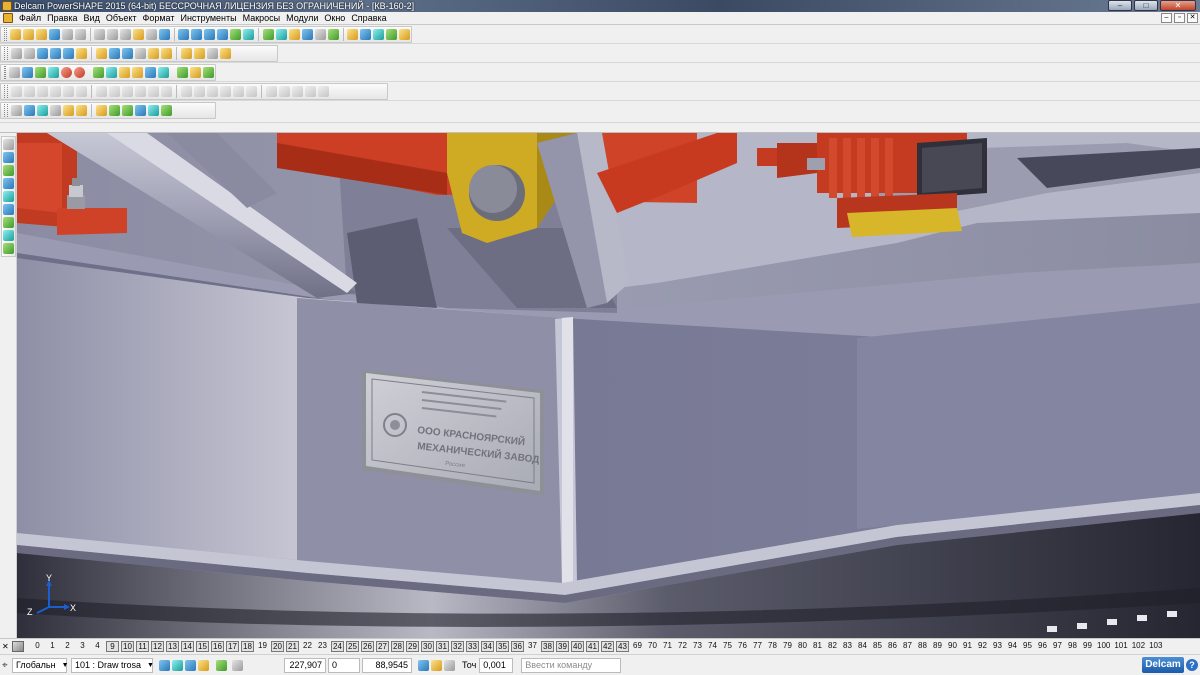 This screenshot has height=675, width=1200. Describe the element at coordinates (68, 53) in the screenshot. I see `zoom-in-icon` at that location.